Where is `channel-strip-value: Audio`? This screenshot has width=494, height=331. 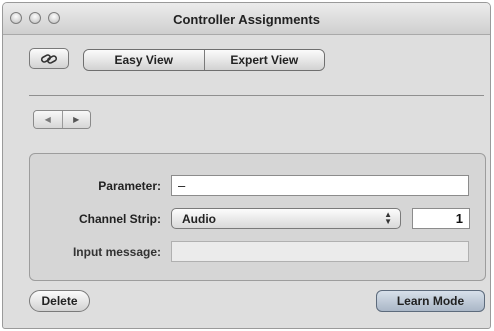 channel-strip-value: Audio is located at coordinates (199, 218).